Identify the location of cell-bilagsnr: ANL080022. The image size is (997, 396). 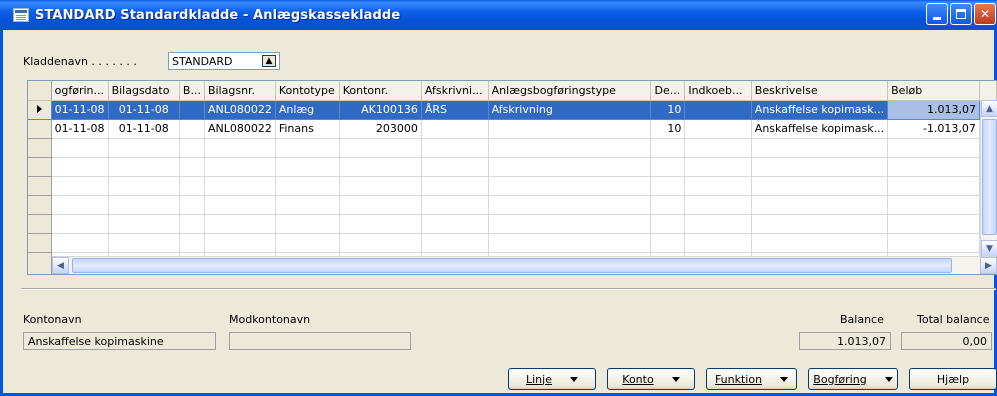
(240, 110).